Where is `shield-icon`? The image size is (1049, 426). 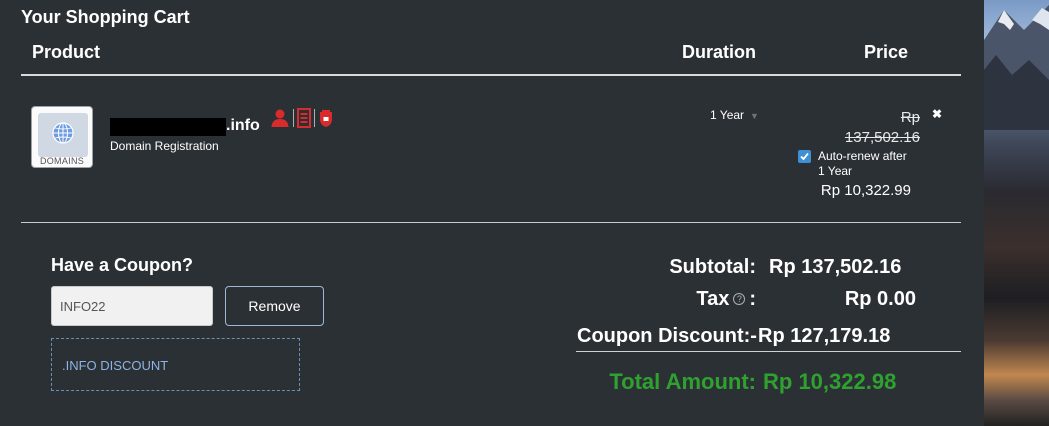 shield-icon is located at coordinates (326, 118).